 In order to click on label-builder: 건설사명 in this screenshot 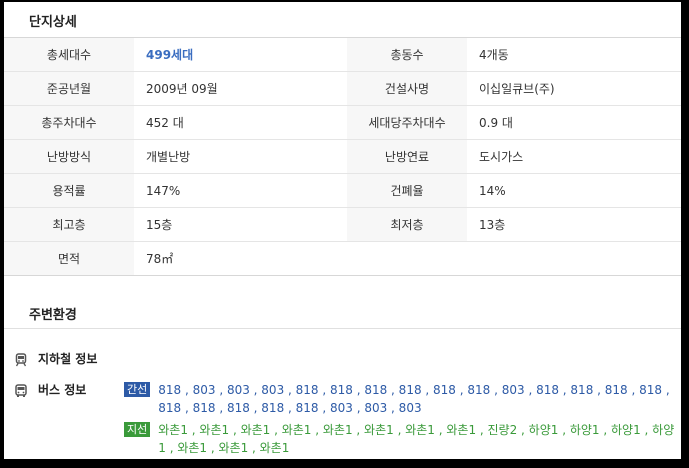, I will do `click(407, 88)`.